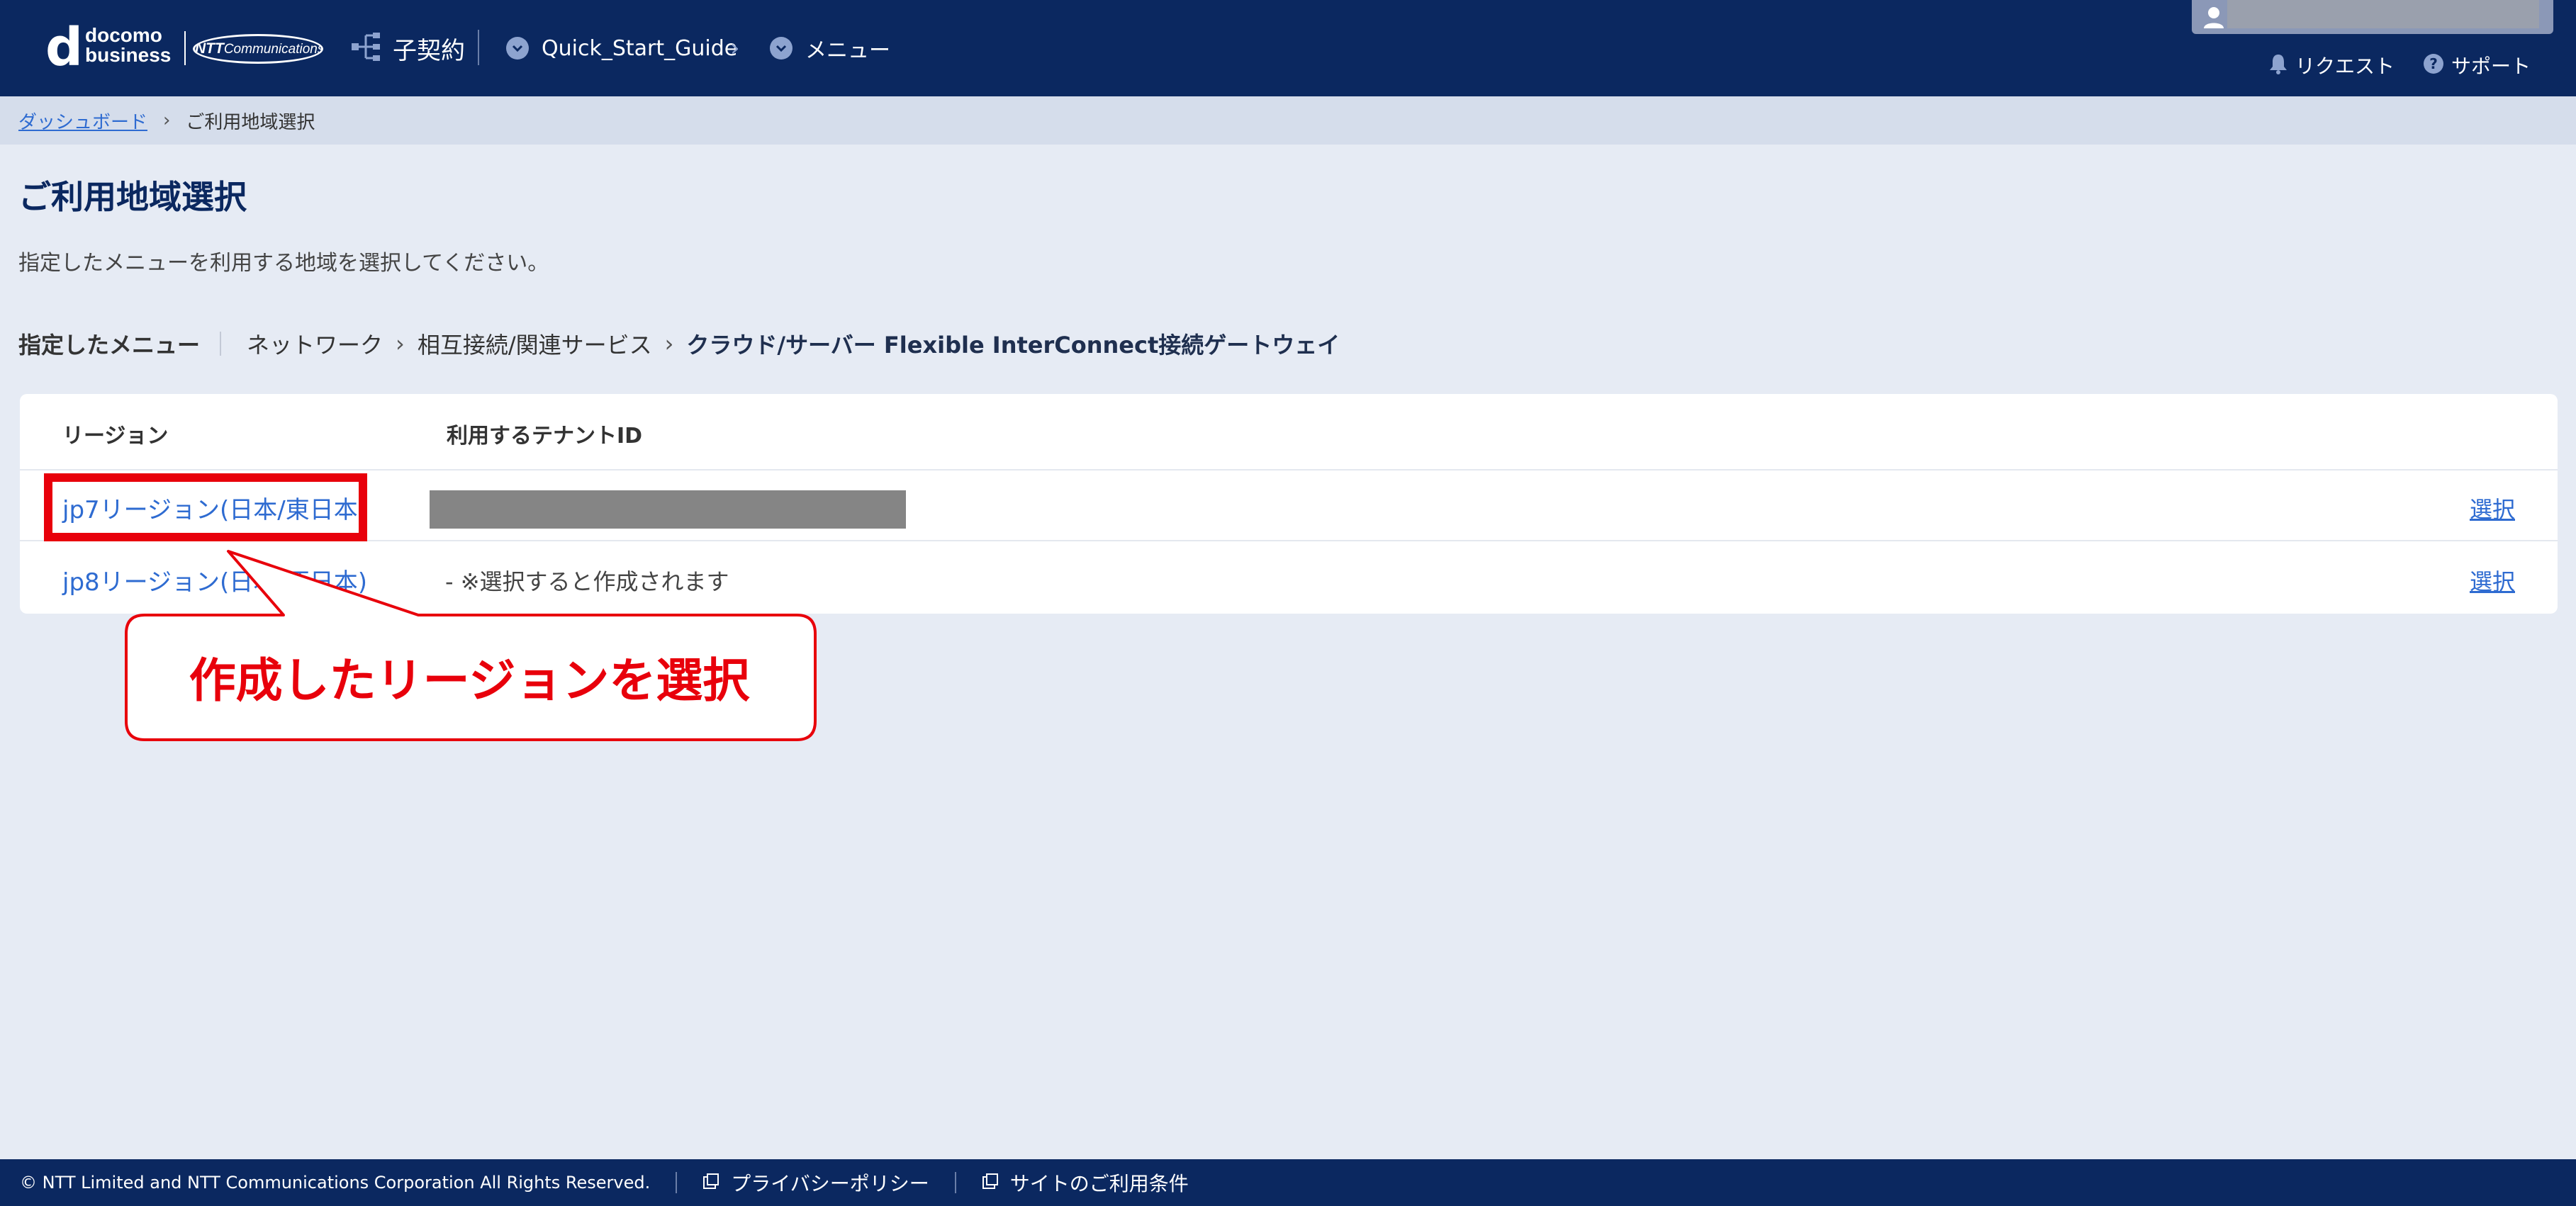 The image size is (2576, 1206). Describe the element at coordinates (1289, 432) in the screenshot. I see `table-header-row: リージョン 利用するテナントID` at that location.